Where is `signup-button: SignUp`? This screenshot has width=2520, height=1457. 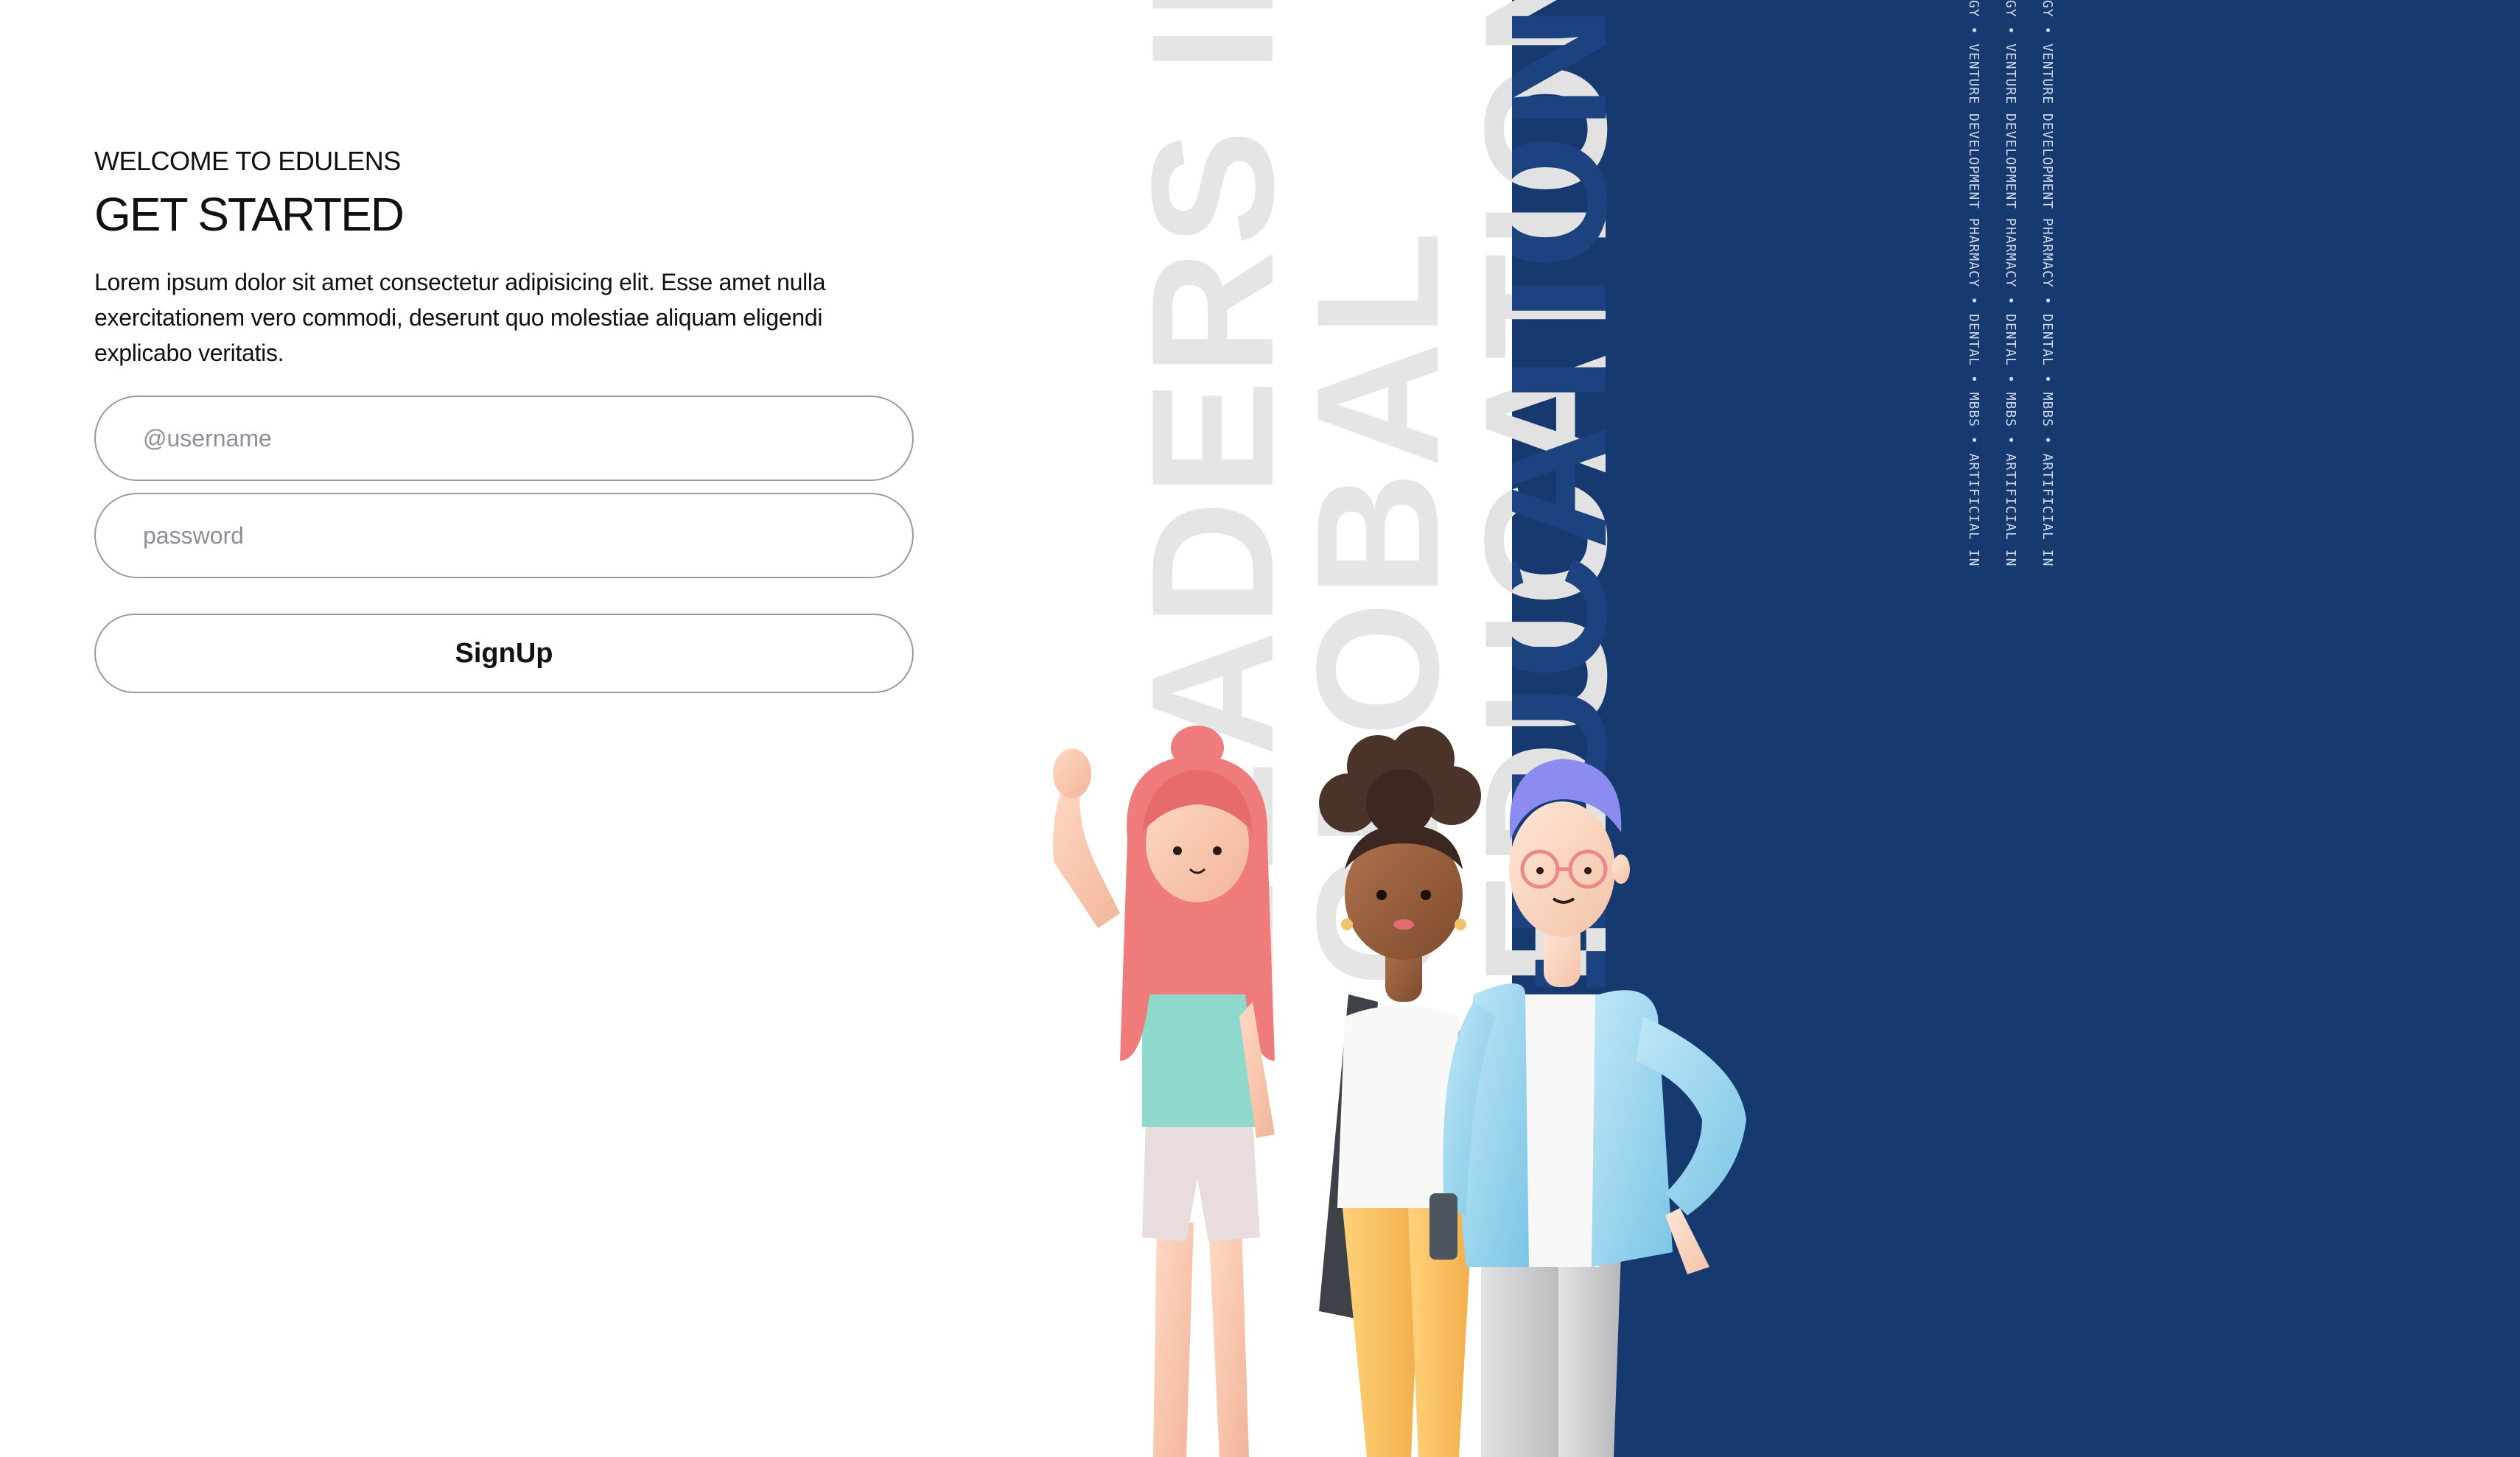
signup-button: SignUp is located at coordinates (504, 653).